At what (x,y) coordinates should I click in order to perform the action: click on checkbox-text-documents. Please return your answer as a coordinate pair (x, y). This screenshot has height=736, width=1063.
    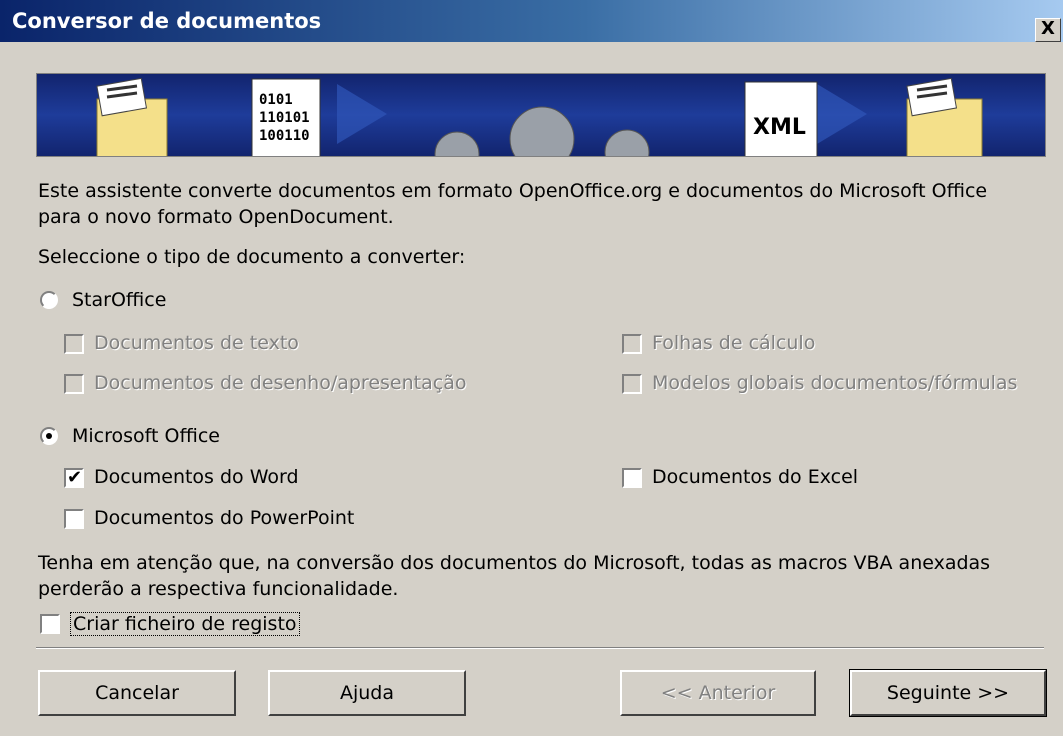
    Looking at the image, I should click on (74, 344).